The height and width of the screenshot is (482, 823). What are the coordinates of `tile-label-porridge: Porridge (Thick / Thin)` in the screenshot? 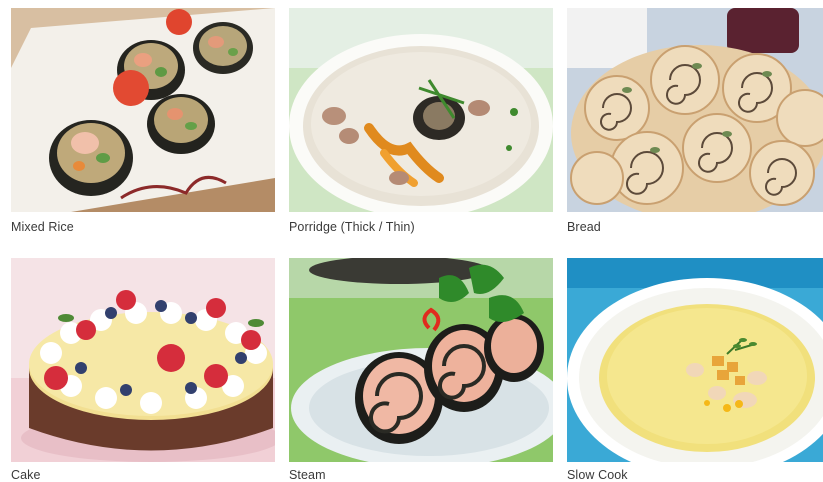 It's located at (352, 227).